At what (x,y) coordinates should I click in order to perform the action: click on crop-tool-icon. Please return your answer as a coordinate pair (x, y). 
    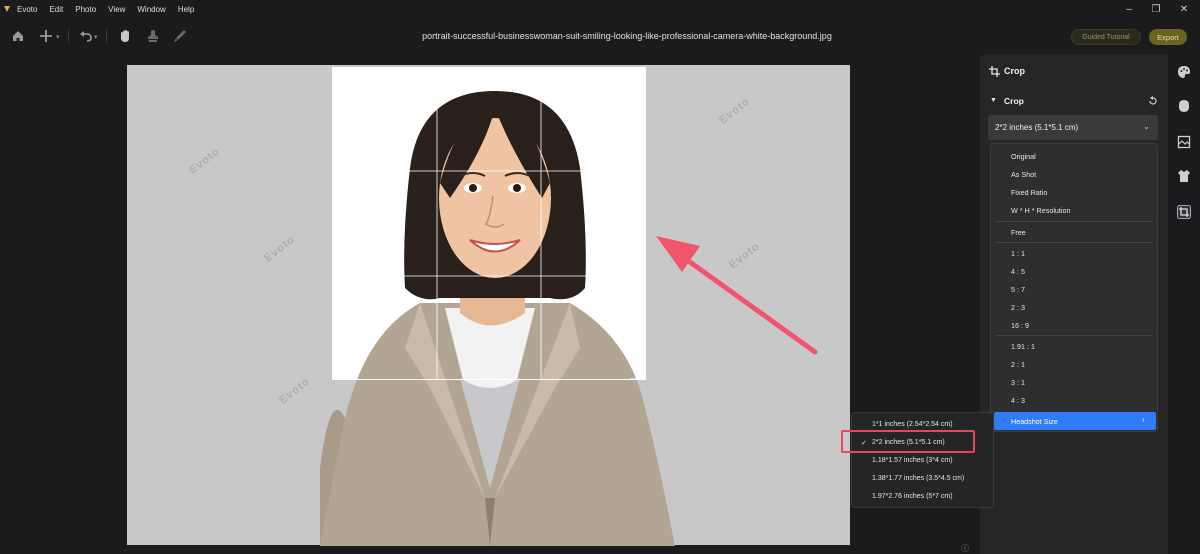
    Looking at the image, I should click on (1184, 212).